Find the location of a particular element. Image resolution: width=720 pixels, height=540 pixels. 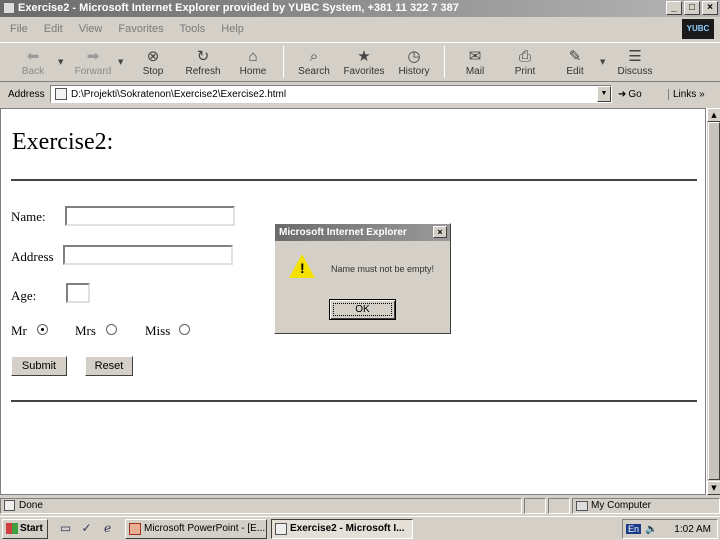

go-label: Go is located at coordinates (635, 94).